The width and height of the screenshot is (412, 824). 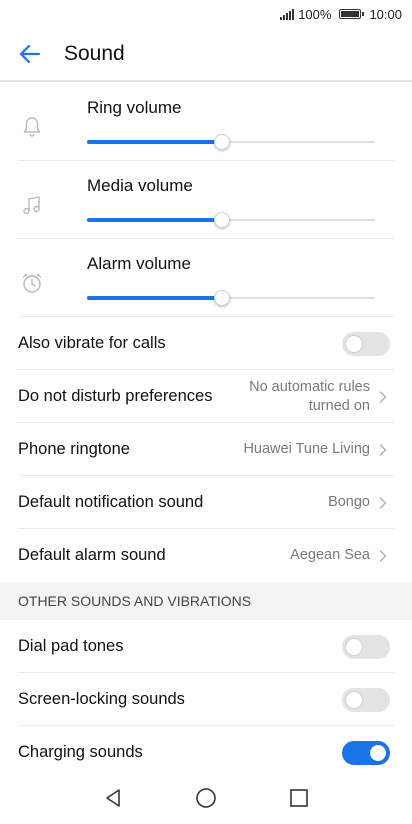 What do you see at coordinates (206, 55) in the screenshot?
I see `app-bar: Sound` at bounding box center [206, 55].